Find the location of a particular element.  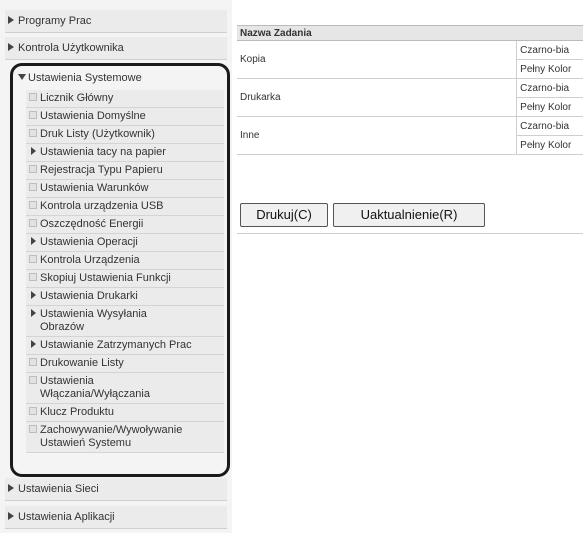

table-header: Nazwa Zadania is located at coordinates (410, 33).